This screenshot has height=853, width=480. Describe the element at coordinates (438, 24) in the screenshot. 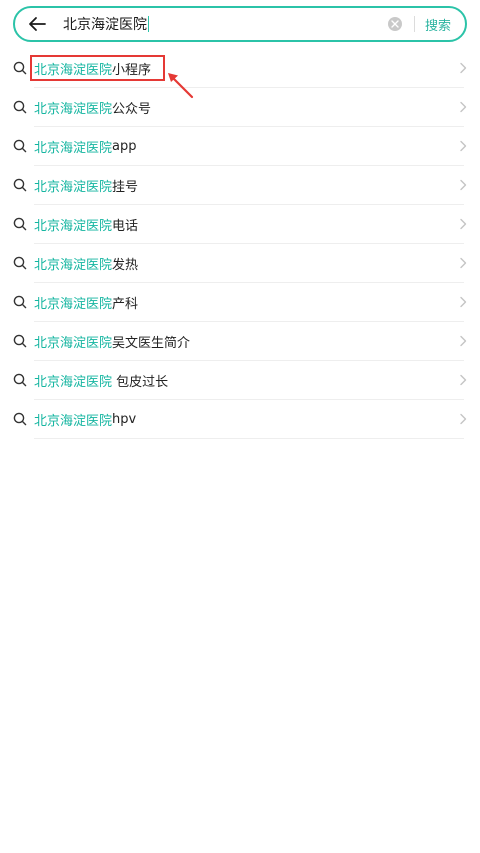

I see `search-button: 搜索` at that location.